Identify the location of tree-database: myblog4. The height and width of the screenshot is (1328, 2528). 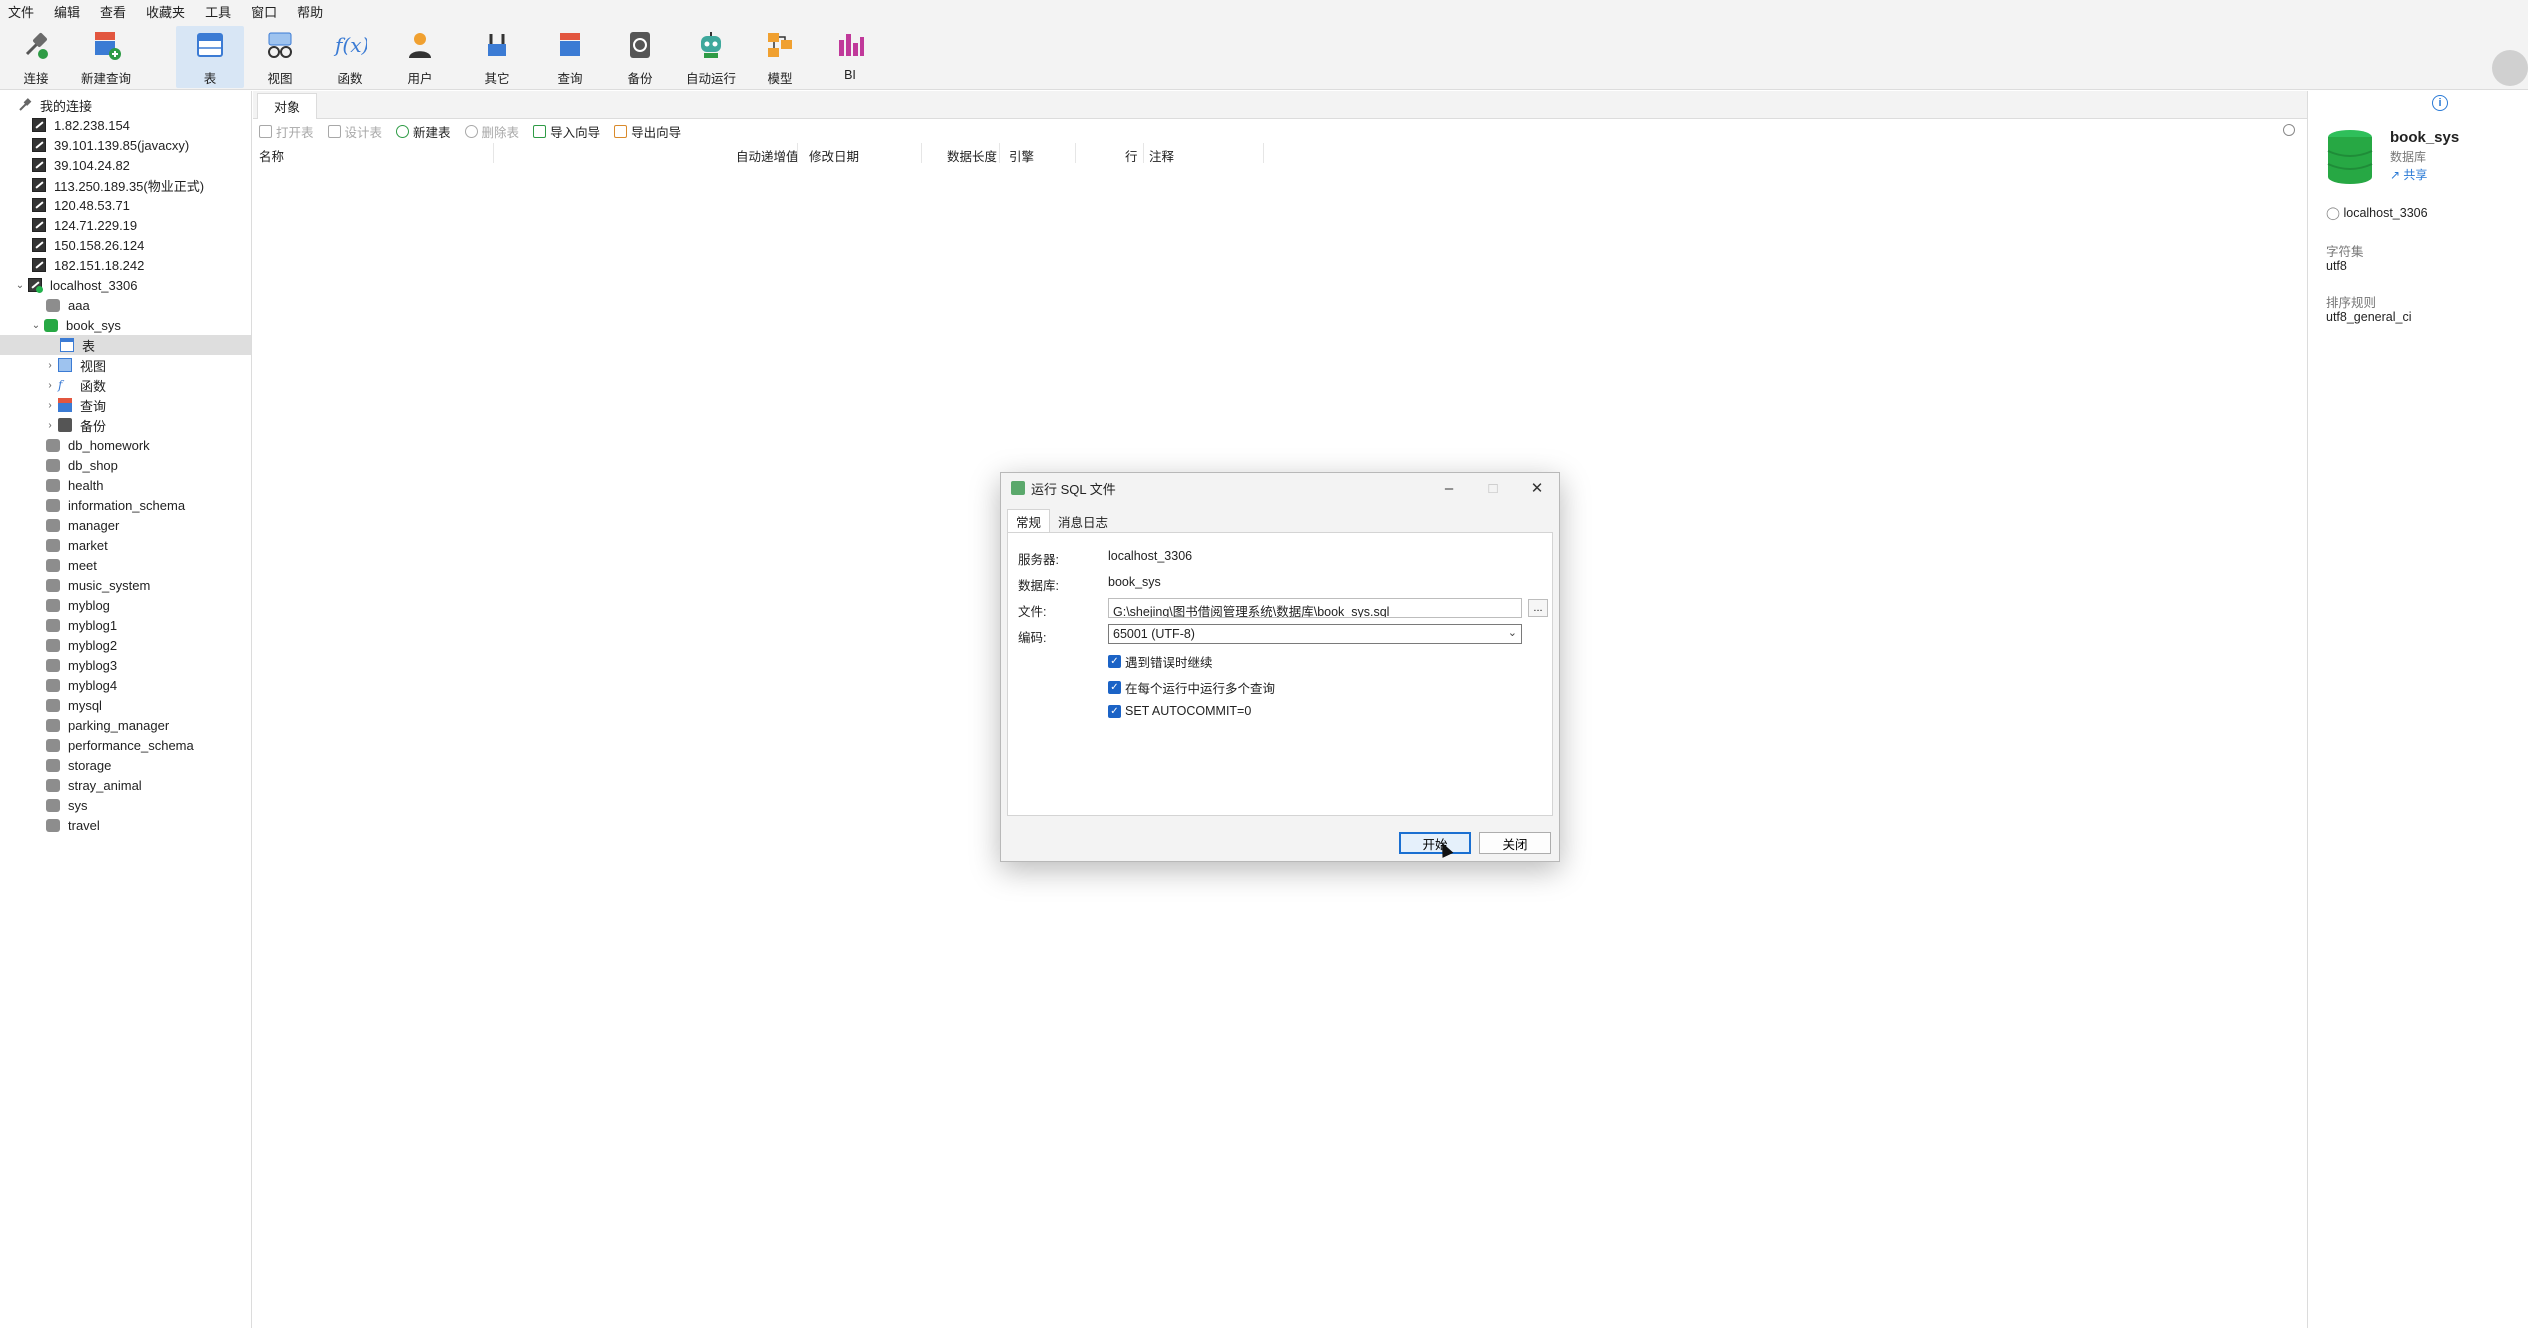
(125, 685).